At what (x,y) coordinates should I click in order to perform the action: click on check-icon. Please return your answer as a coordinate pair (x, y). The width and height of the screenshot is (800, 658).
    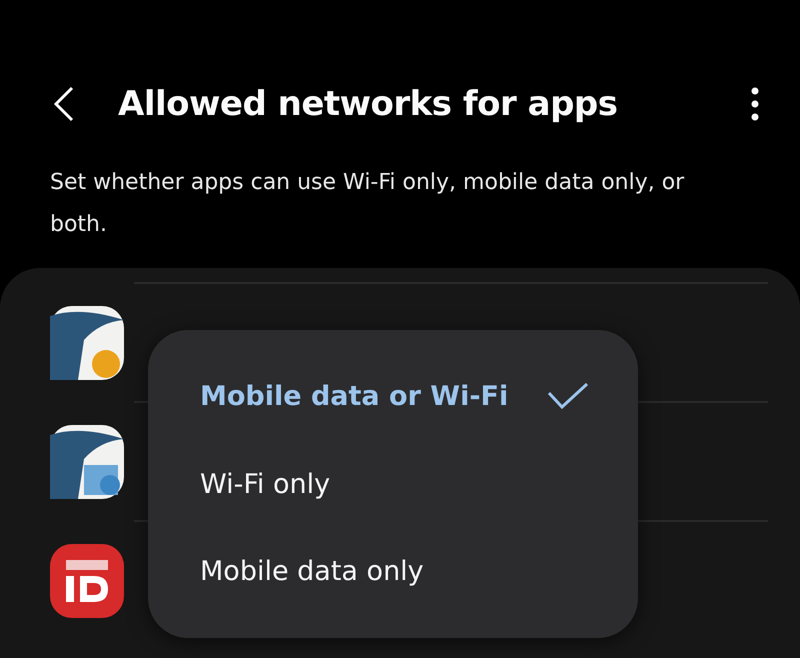
    Looking at the image, I should click on (568, 396).